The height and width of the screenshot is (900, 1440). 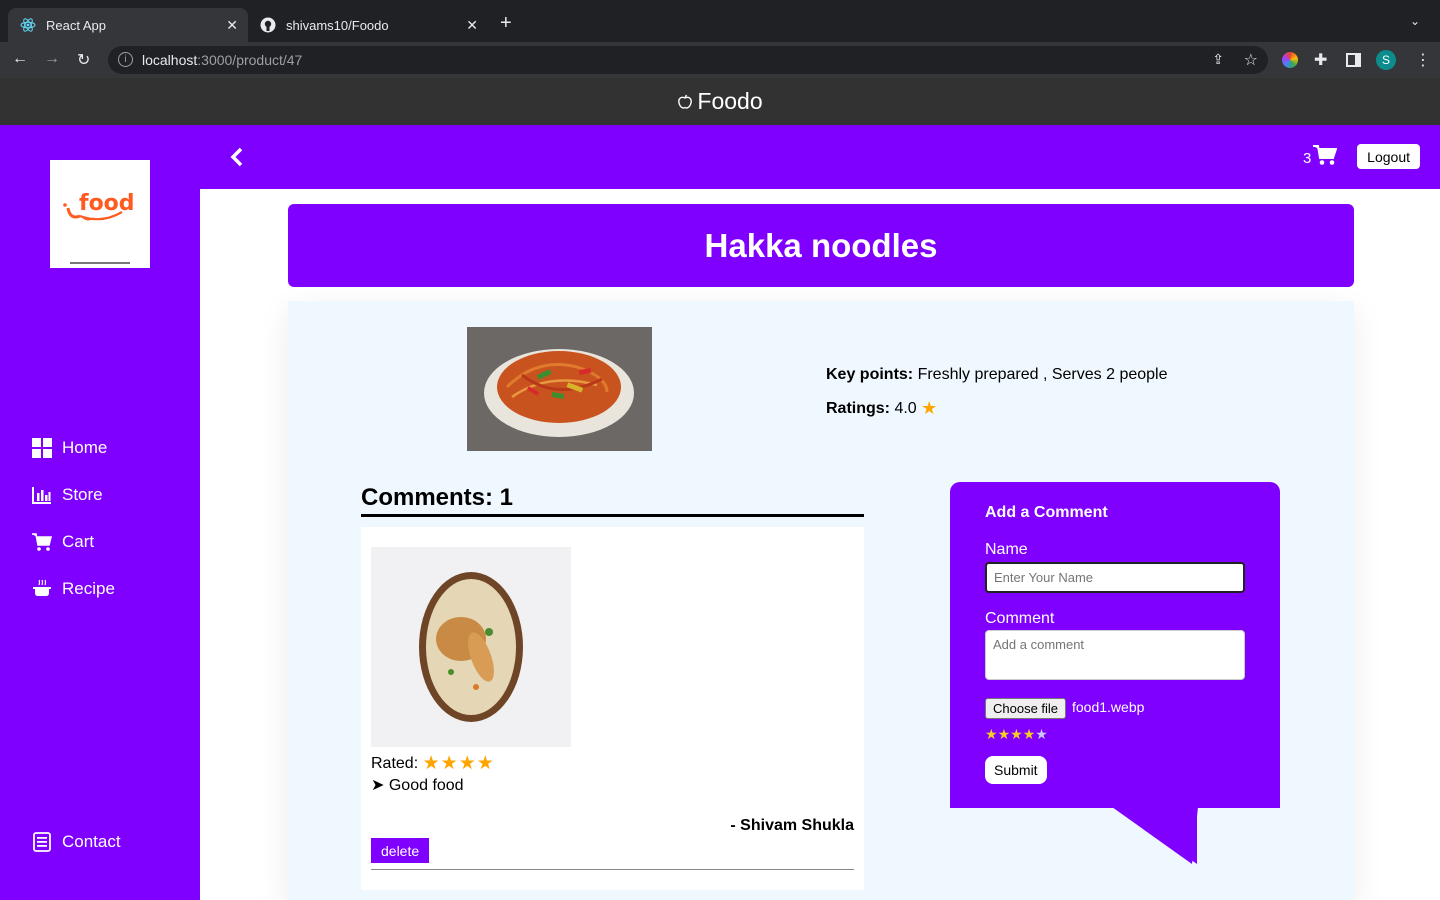 I want to click on new-tab-icon: +, so click(x=506, y=23).